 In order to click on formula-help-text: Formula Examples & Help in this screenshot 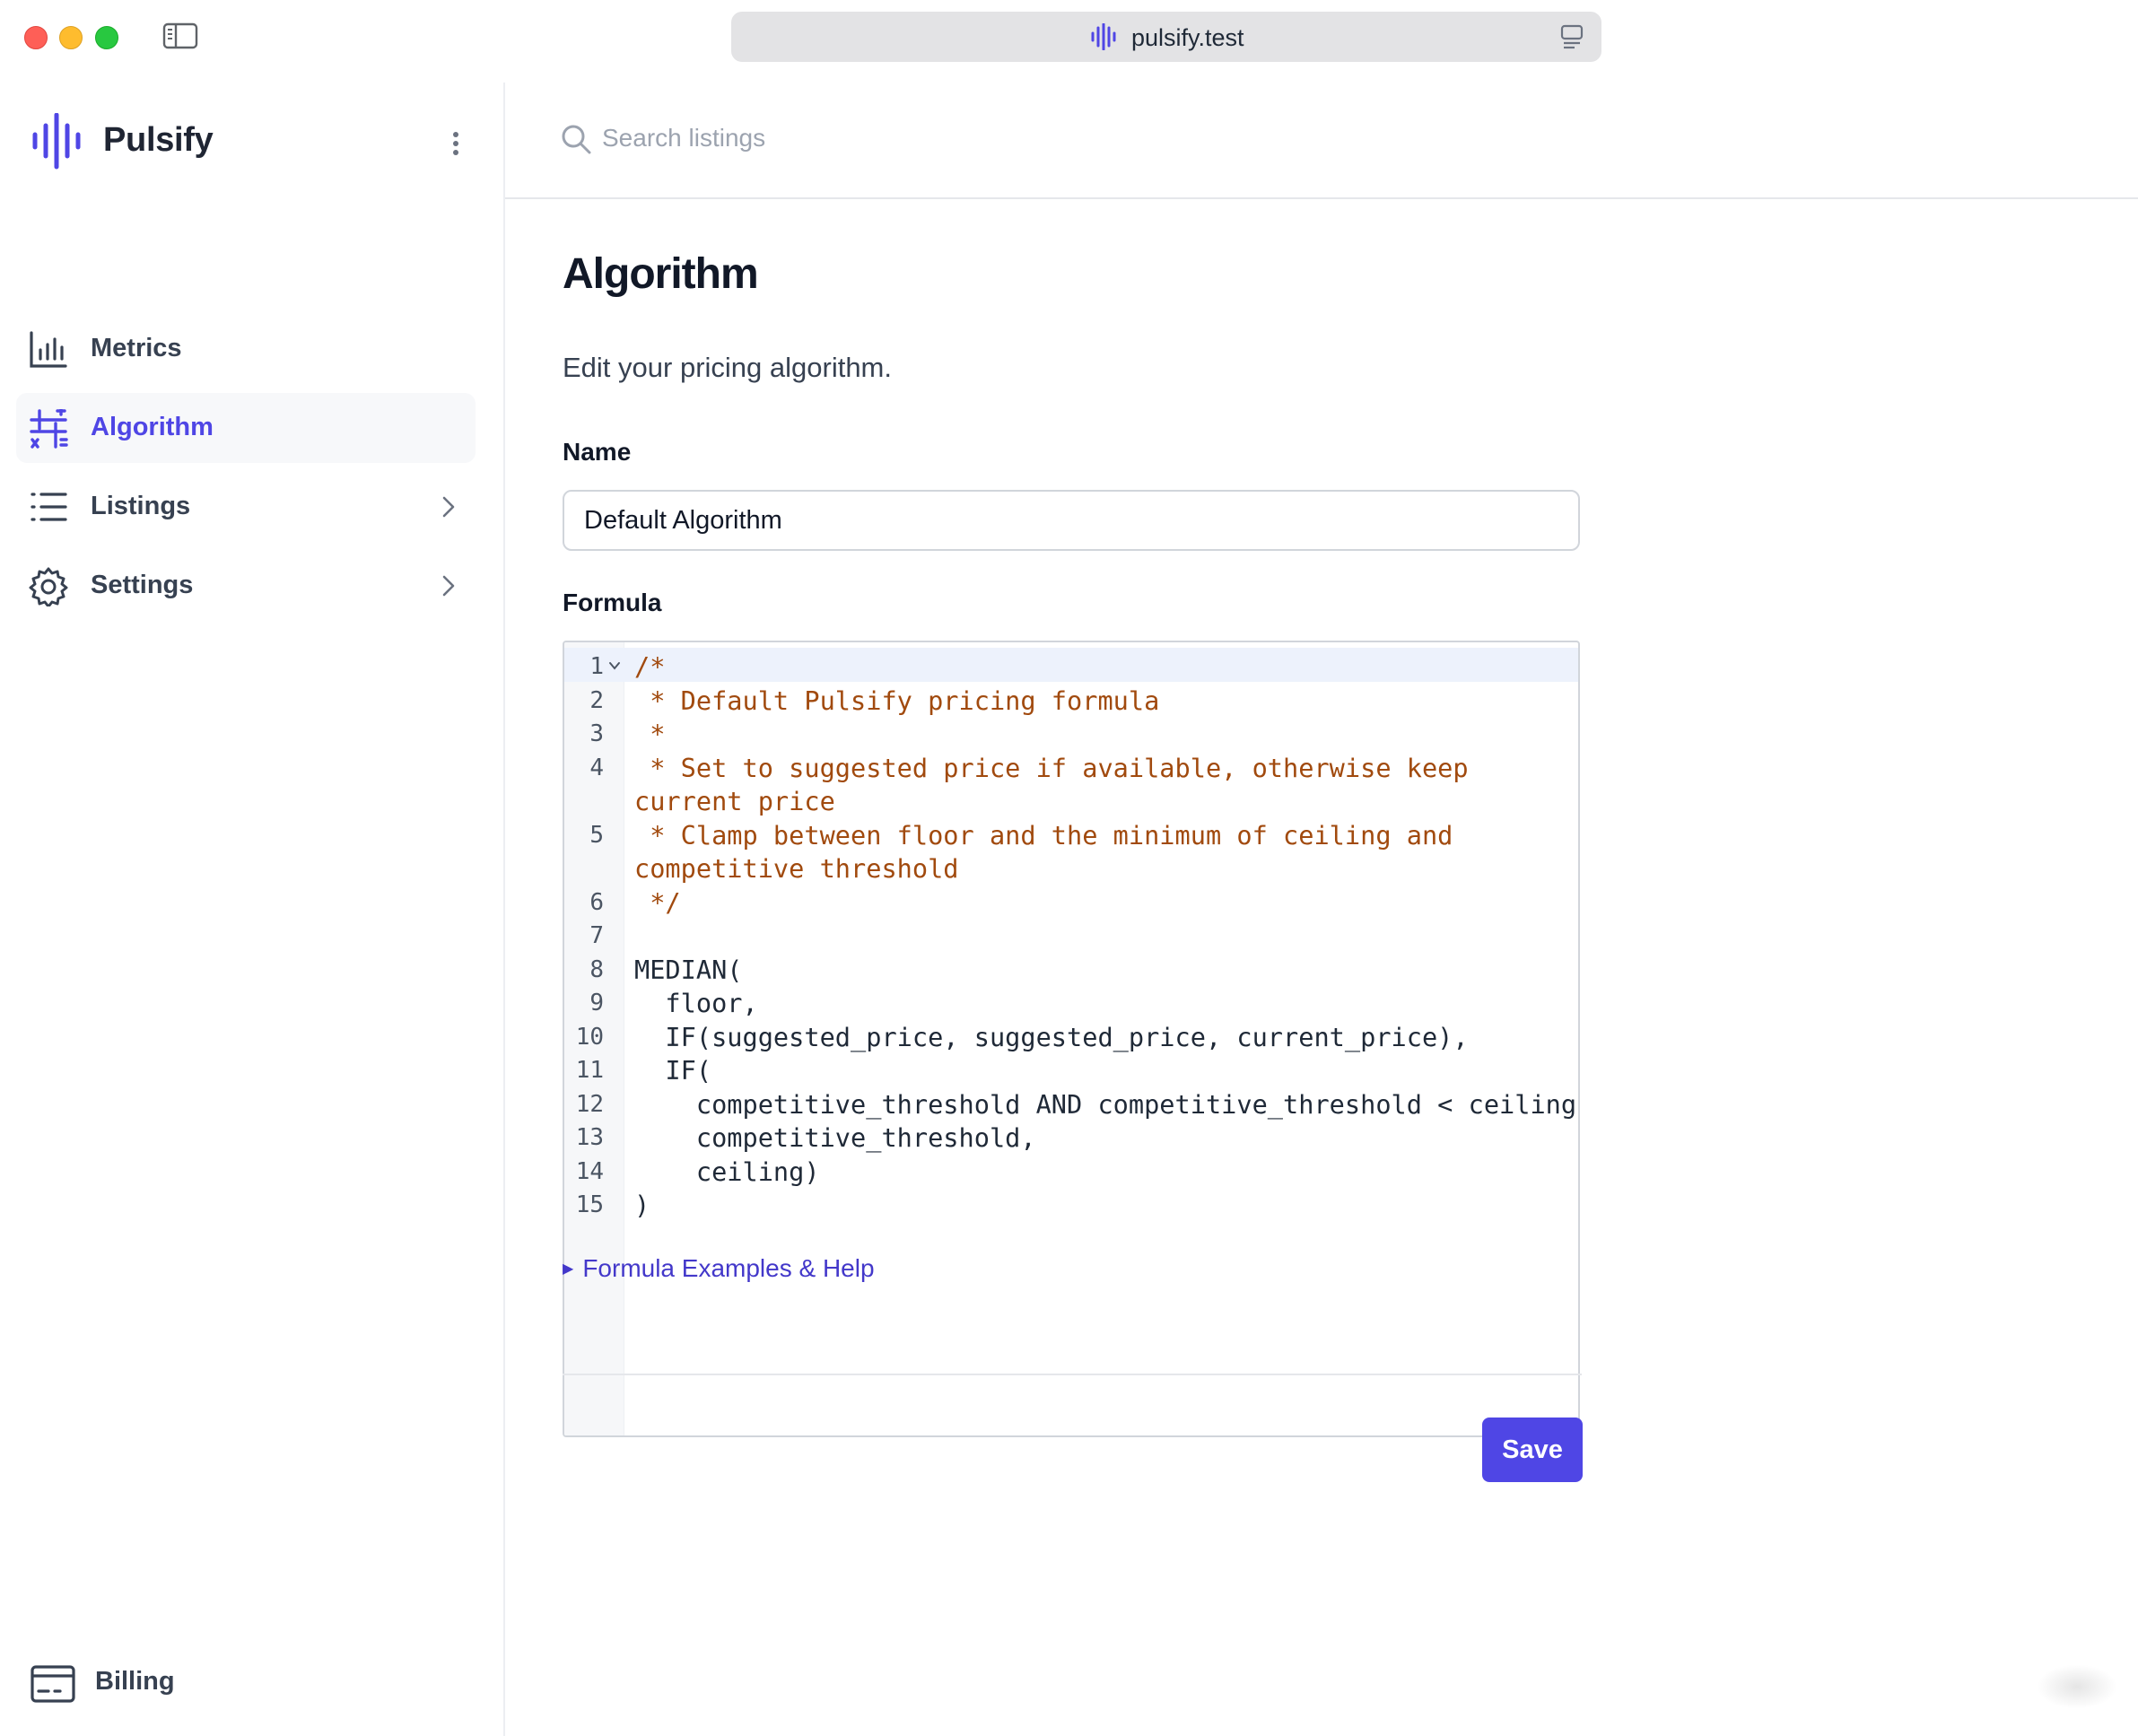, I will do `click(728, 1268)`.